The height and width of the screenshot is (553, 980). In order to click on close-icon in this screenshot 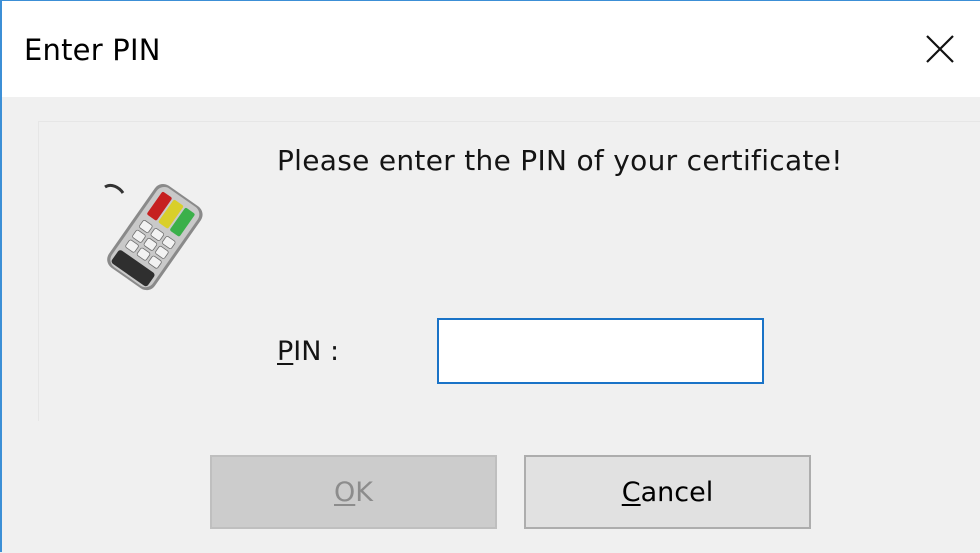, I will do `click(940, 49)`.